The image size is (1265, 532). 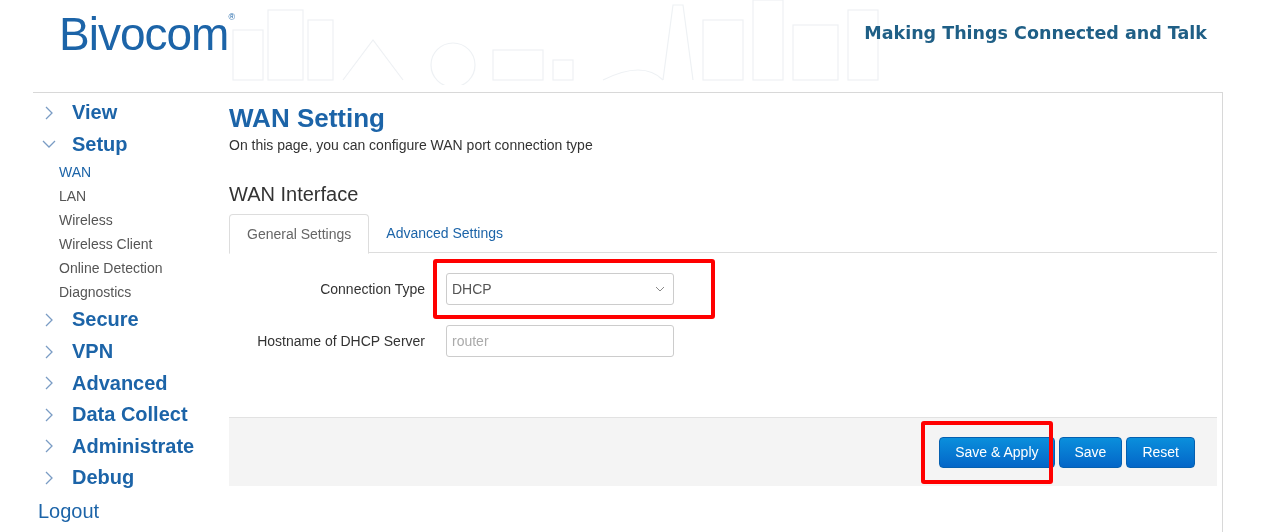 What do you see at coordinates (133, 351) in the screenshot?
I see `nav-item: VPN` at bounding box center [133, 351].